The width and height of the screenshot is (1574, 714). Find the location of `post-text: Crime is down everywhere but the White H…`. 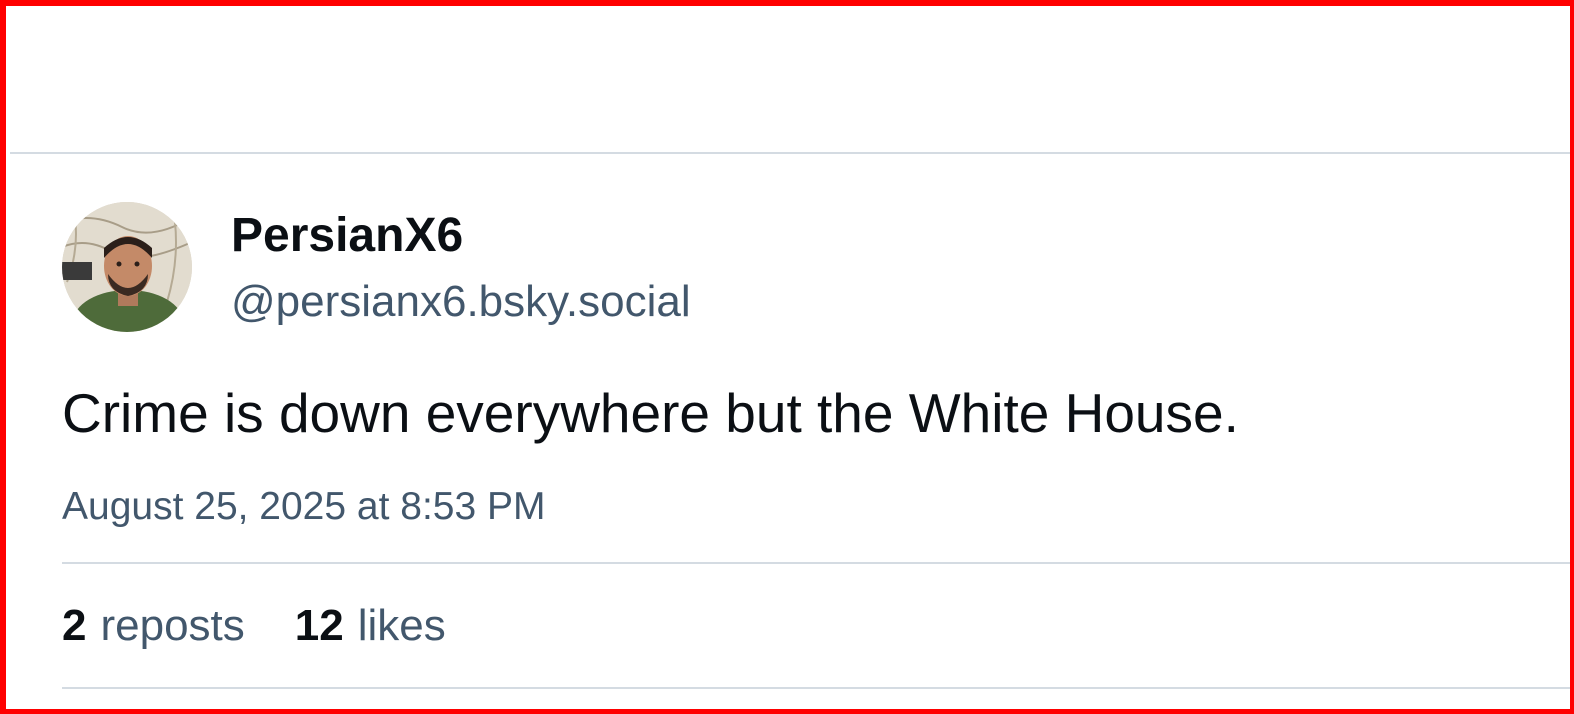

post-text: Crime is down everywhere but the White H… is located at coordinates (650, 413).